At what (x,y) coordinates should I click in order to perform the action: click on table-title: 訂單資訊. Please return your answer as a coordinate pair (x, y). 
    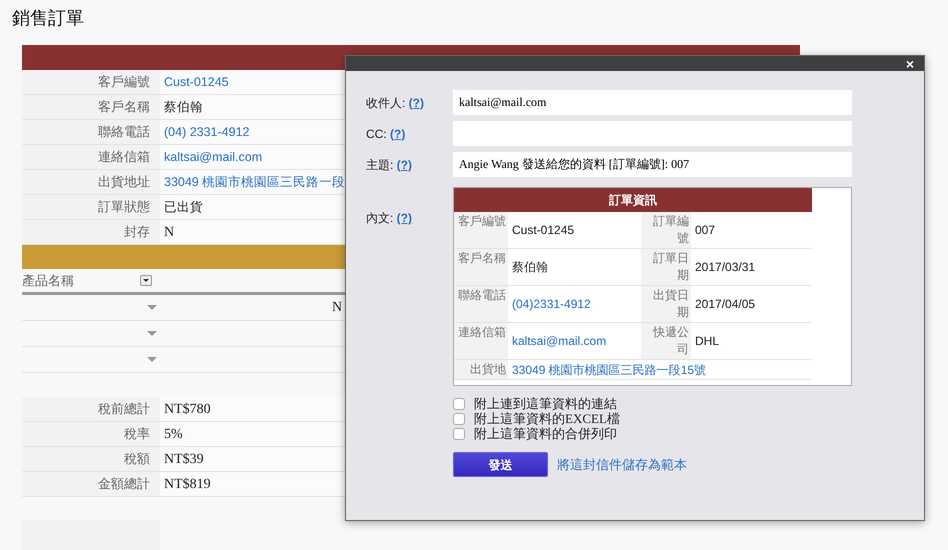
    Looking at the image, I should click on (633, 200).